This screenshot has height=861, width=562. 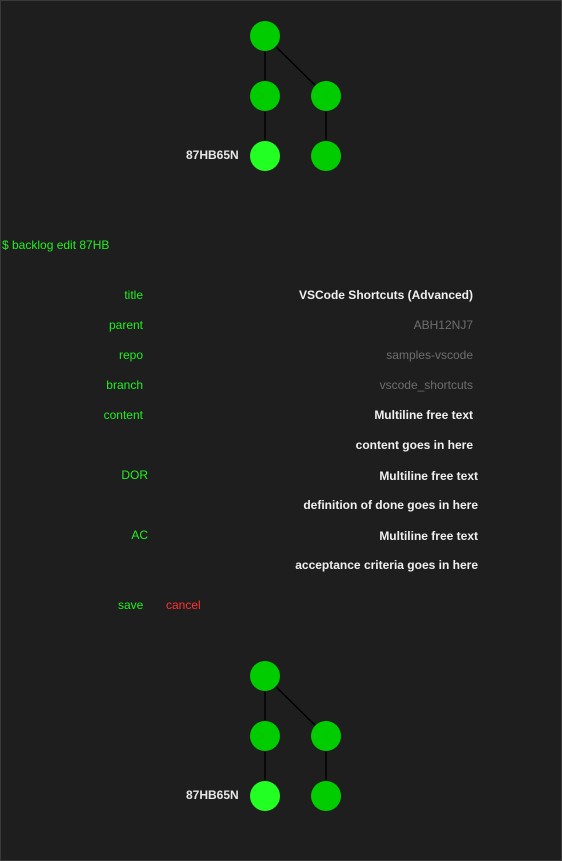 What do you see at coordinates (56, 245) in the screenshot?
I see `command-line: $ backlog edit 87HB` at bounding box center [56, 245].